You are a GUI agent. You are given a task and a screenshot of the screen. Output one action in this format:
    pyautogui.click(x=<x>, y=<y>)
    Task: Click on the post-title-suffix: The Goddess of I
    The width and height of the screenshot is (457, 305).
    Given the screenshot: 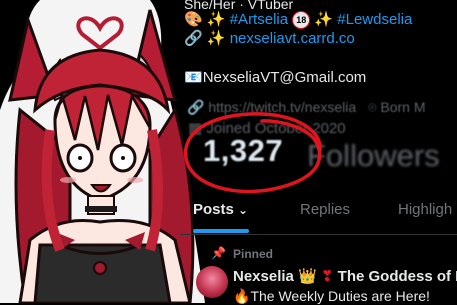 What is the action you would take?
    pyautogui.click(x=397, y=276)
    